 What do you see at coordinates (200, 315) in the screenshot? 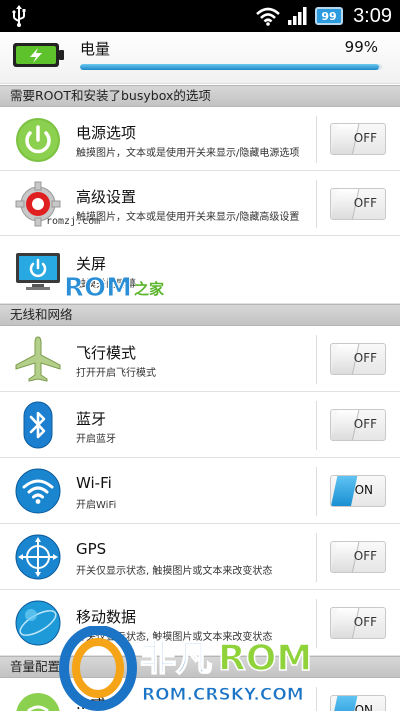
I see `section-header-wireless: 无线和网络` at bounding box center [200, 315].